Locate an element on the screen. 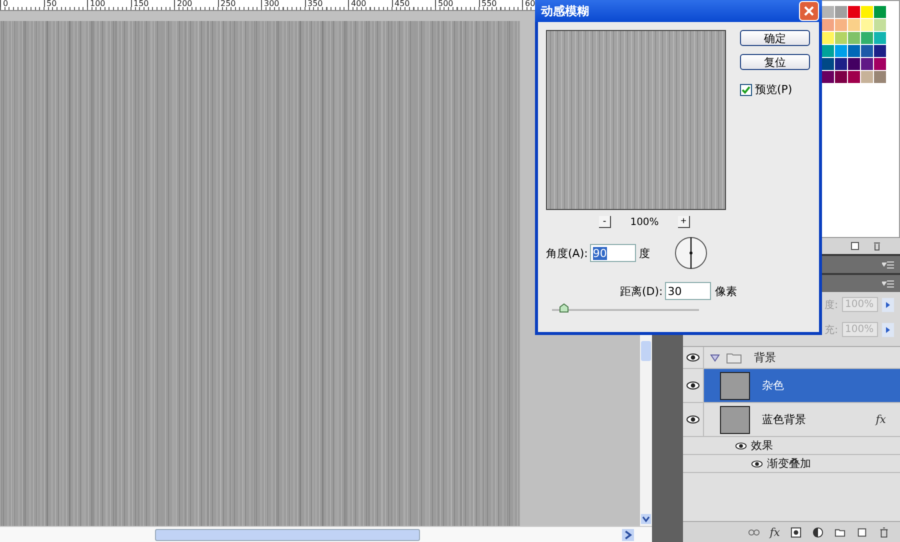 The image size is (900, 542). horizontal-scrollbar is located at coordinates (326, 534).